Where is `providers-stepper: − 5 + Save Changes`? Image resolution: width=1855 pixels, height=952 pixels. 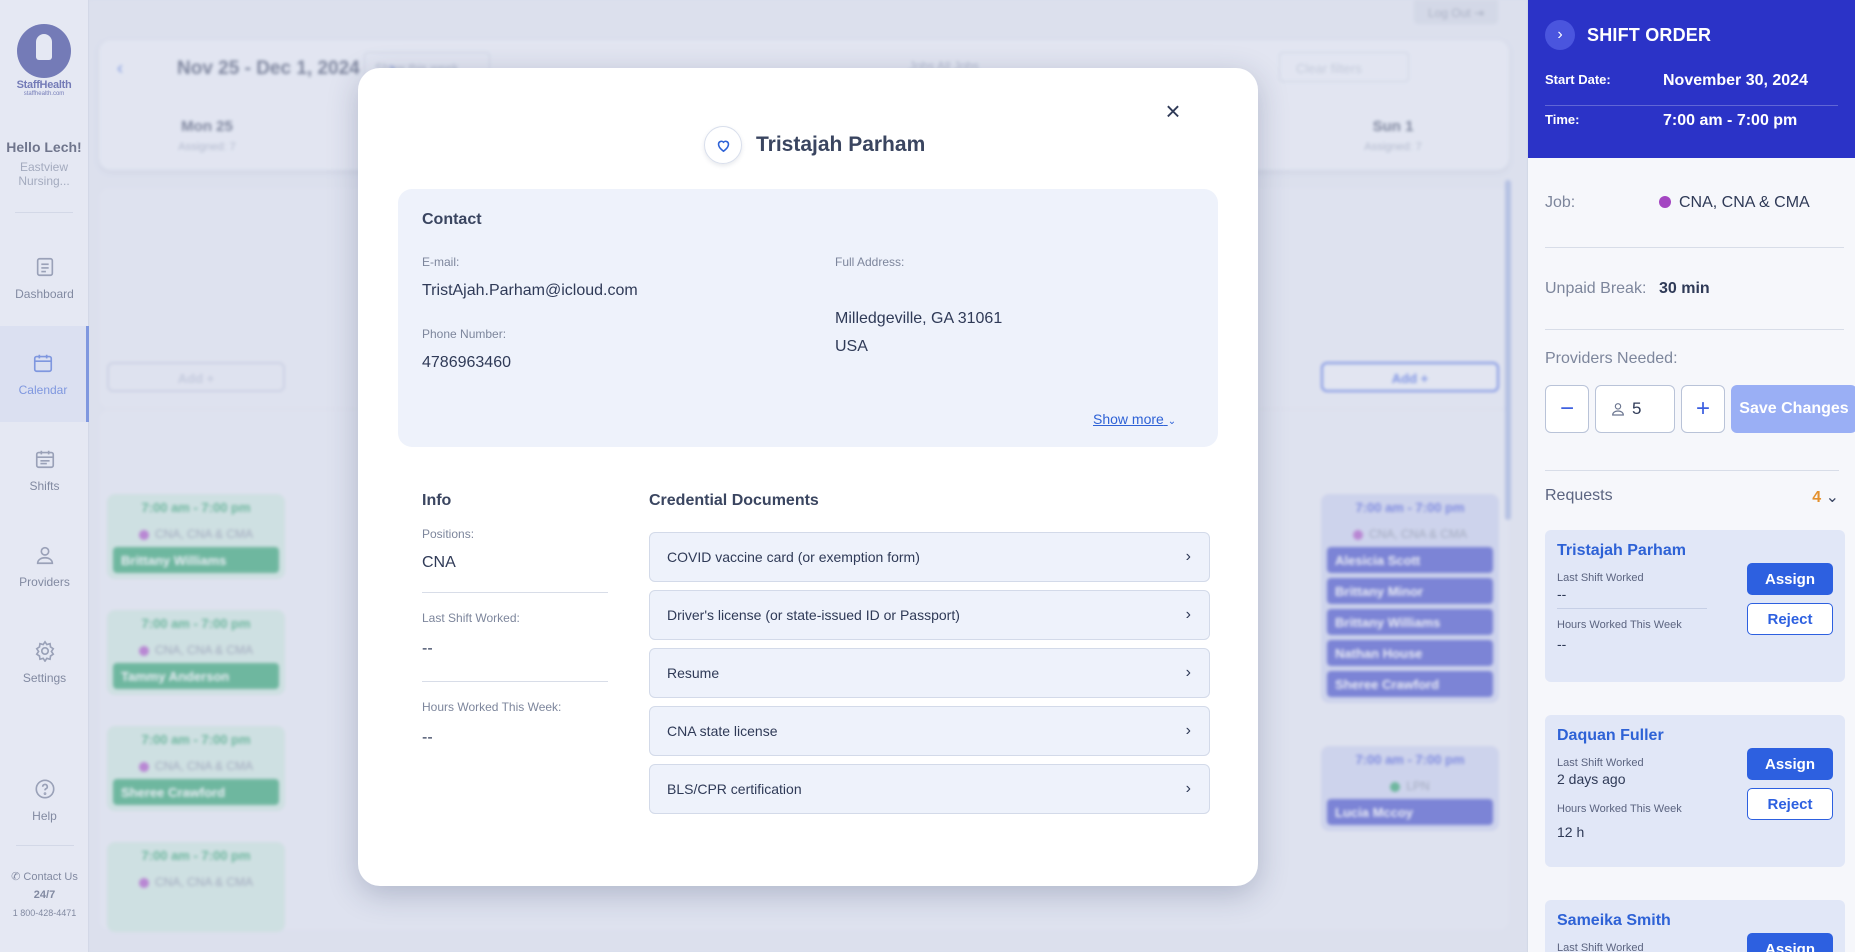
providers-stepper: − 5 + Save Changes is located at coordinates (1700, 409).